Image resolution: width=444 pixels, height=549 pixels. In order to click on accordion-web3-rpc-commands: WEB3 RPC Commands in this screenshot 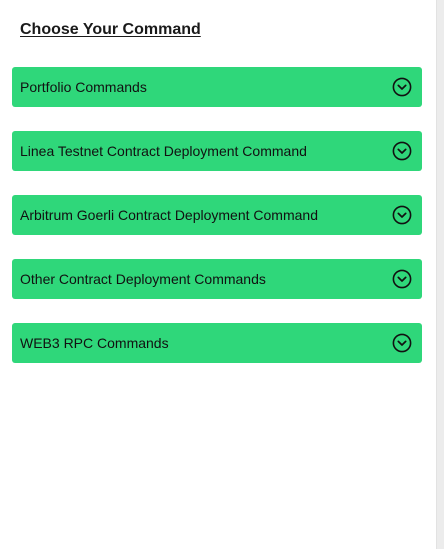, I will do `click(217, 343)`.